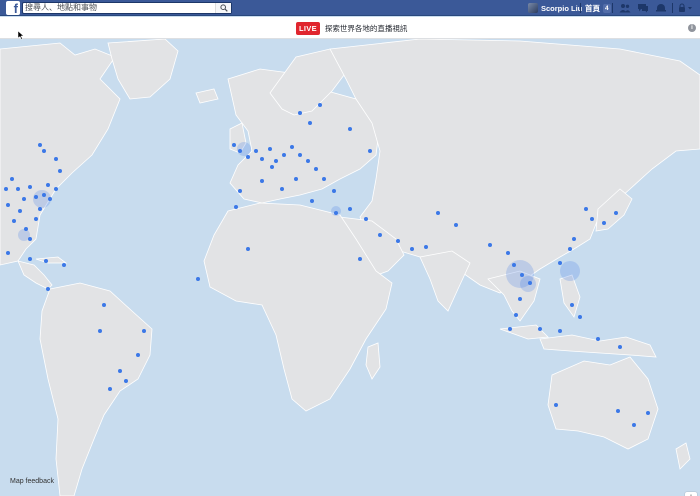  I want to click on messages-icon, so click(643, 8).